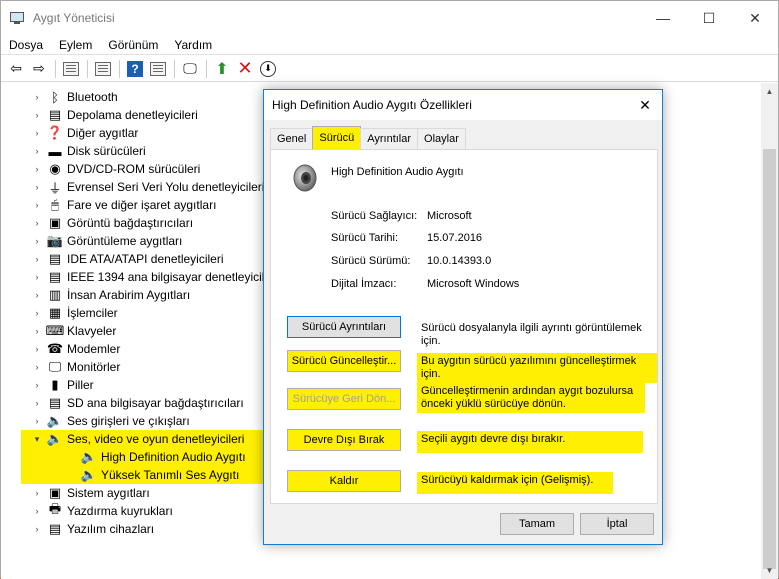 This screenshot has height=579, width=779. I want to click on tree-category-item: › ▦ İşlemciler, so click(59, 313).